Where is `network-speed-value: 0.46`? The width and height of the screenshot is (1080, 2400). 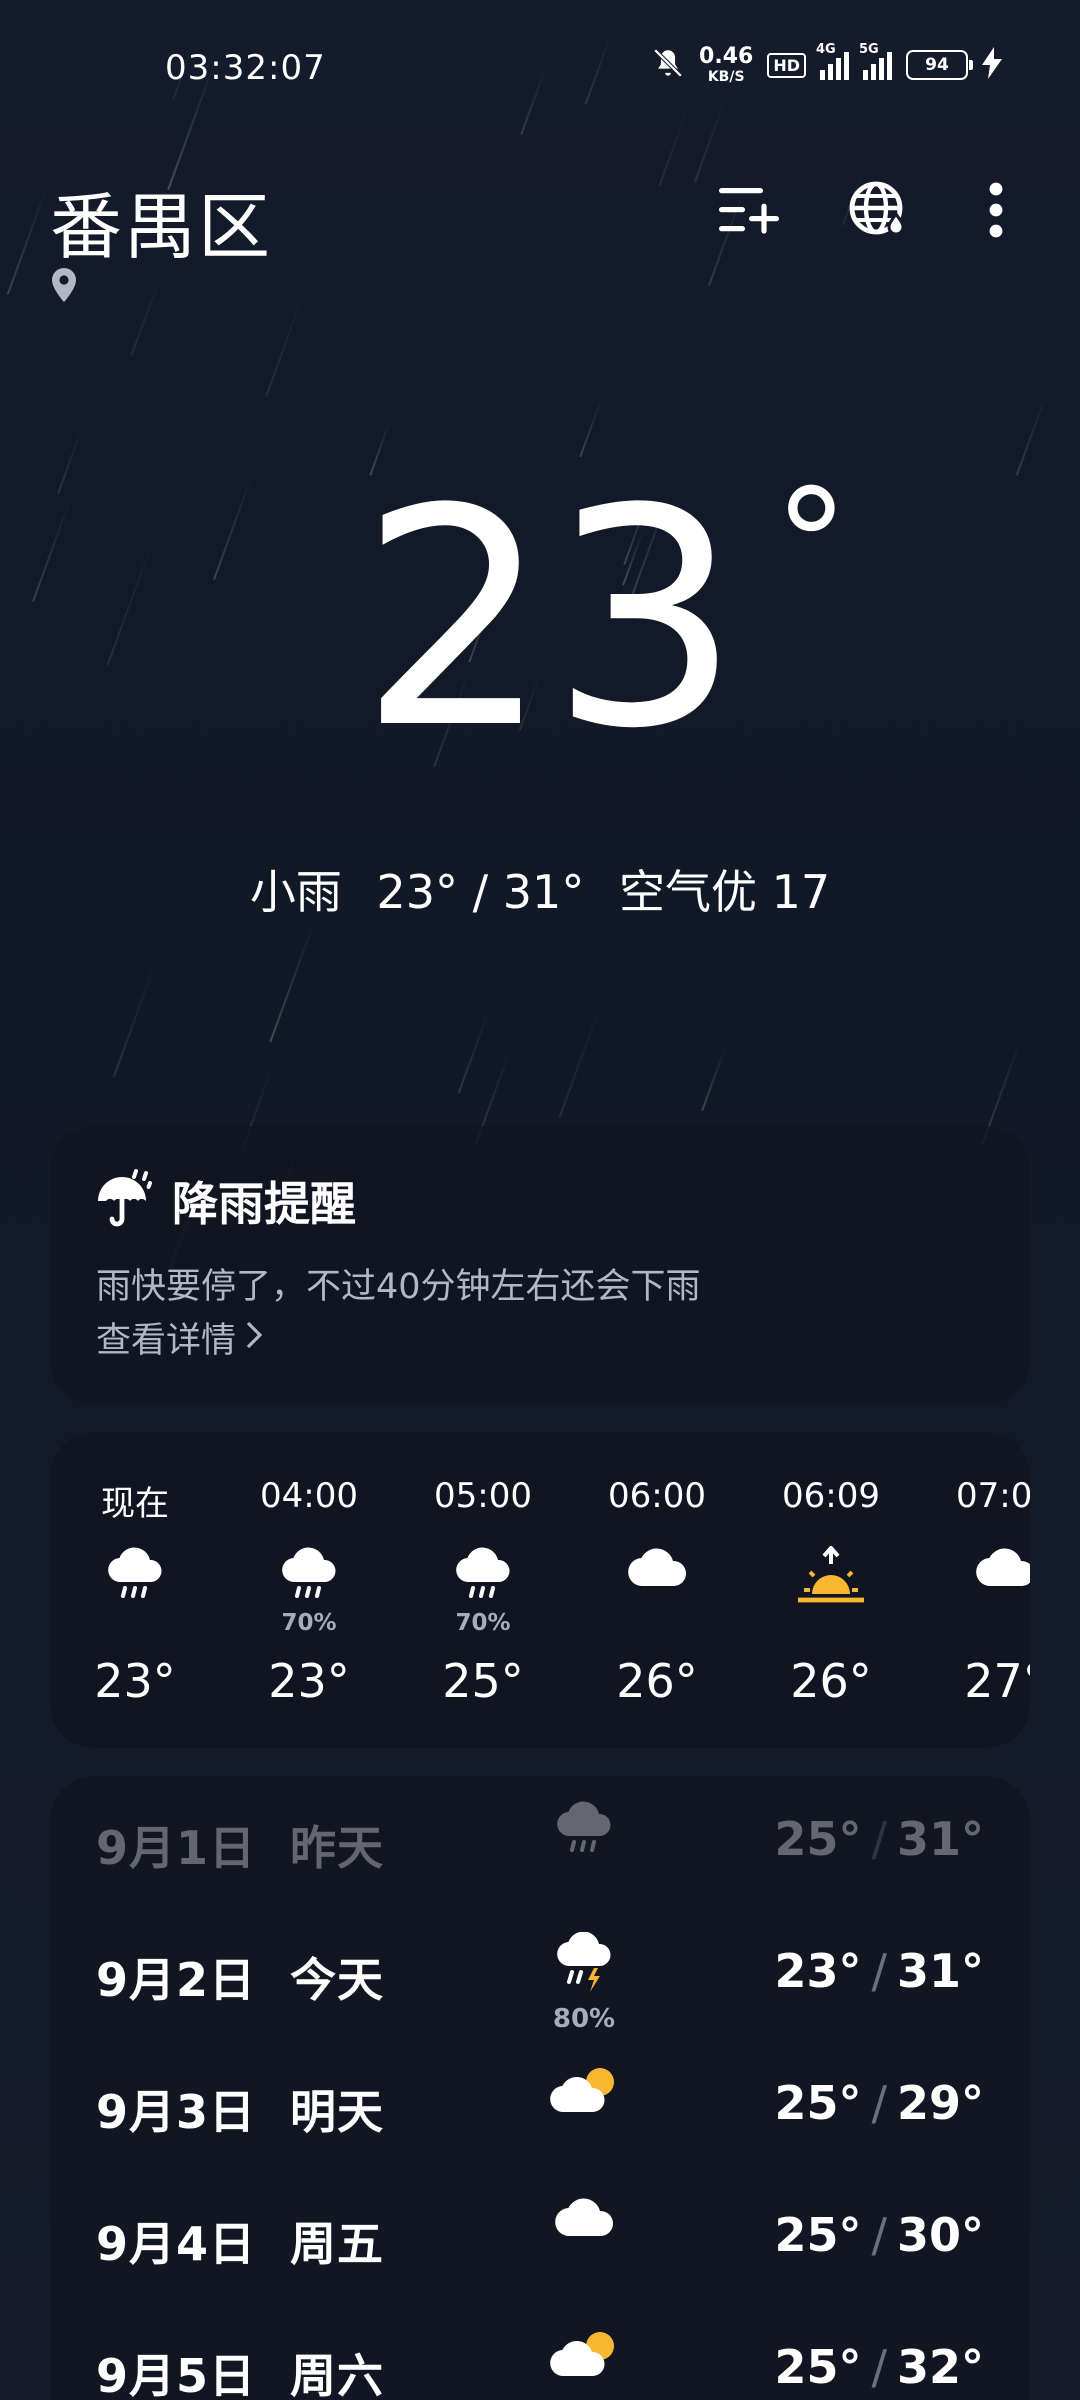 network-speed-value: 0.46 is located at coordinates (726, 56).